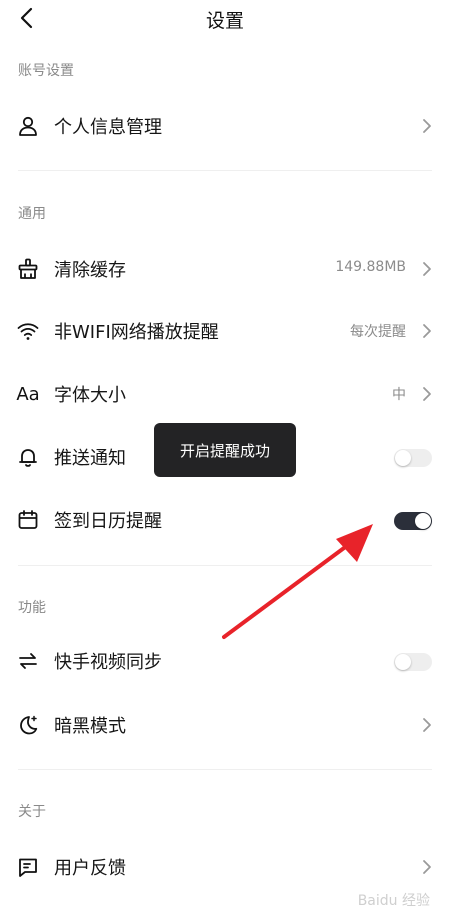 The image size is (450, 920). What do you see at coordinates (413, 521) in the screenshot?
I see `checkin-reminder-toggle` at bounding box center [413, 521].